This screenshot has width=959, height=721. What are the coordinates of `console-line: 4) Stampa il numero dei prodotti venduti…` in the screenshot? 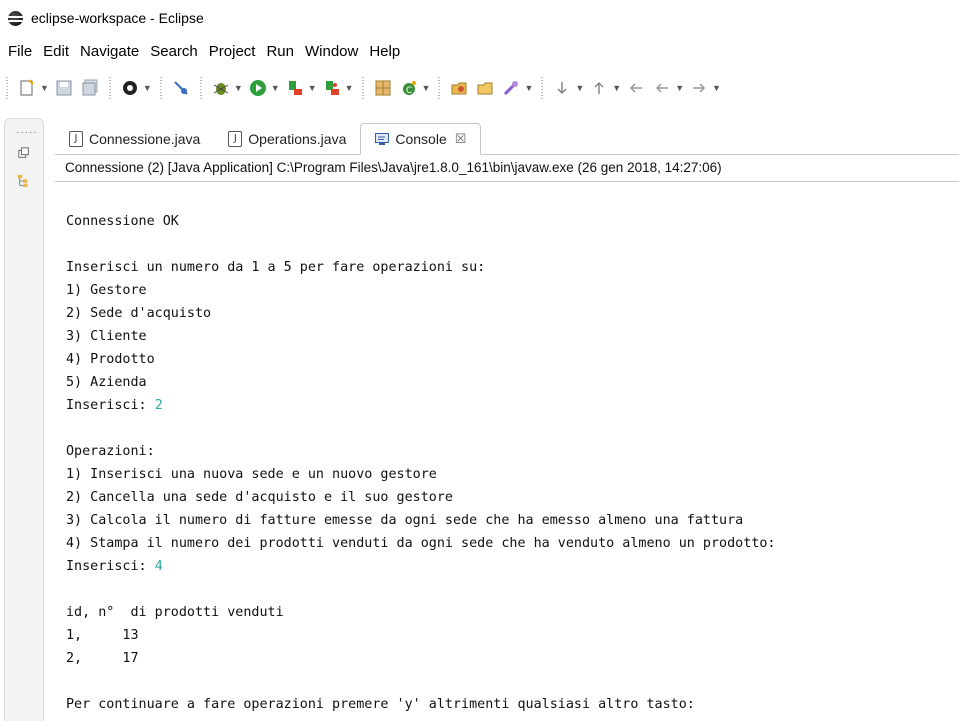 It's located at (511, 543).